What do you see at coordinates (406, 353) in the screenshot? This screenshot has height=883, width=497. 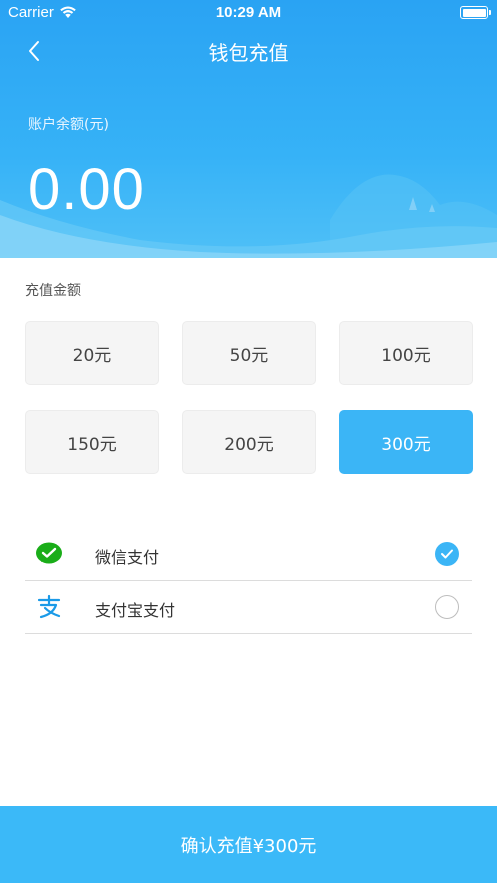 I see `amount-option-100: 100元` at bounding box center [406, 353].